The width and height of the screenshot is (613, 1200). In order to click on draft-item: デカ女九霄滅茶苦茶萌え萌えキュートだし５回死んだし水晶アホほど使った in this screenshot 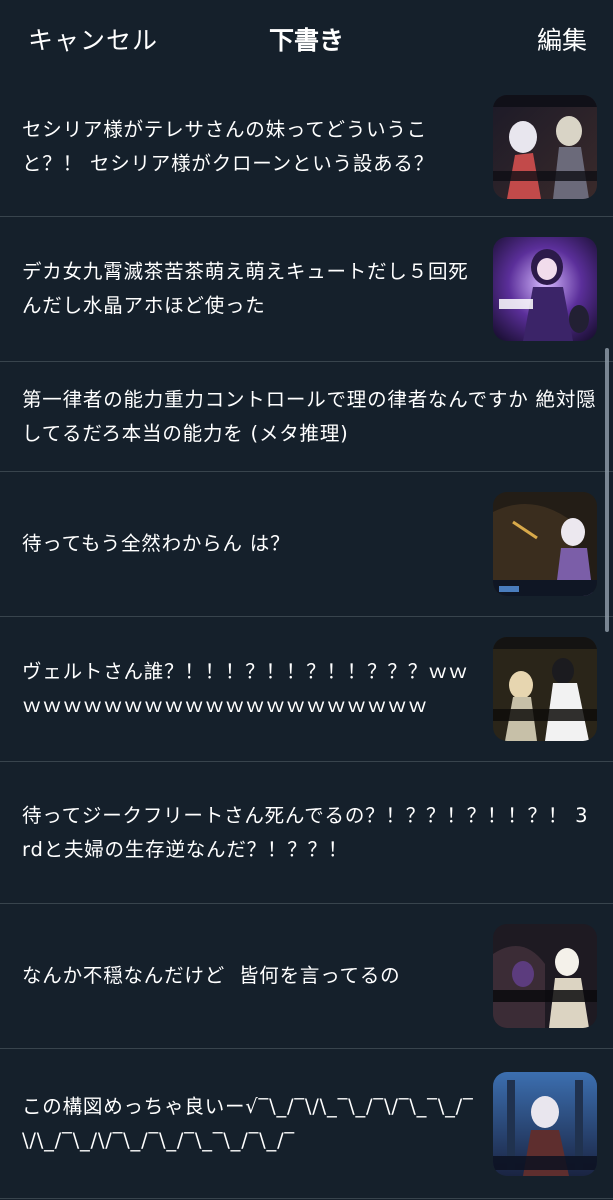, I will do `click(306, 289)`.